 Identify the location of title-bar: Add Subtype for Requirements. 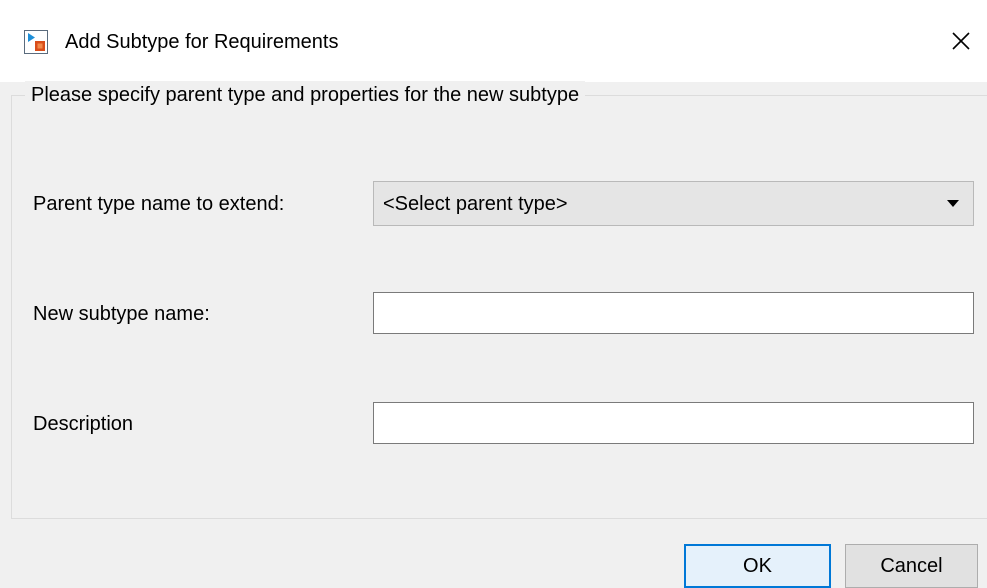
(493, 41).